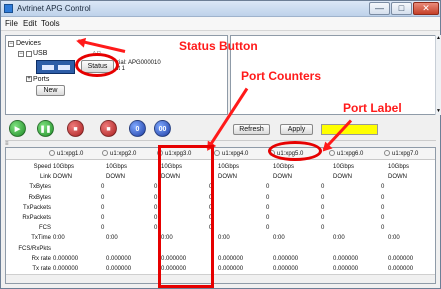 The height and width of the screenshot is (289, 441). What do you see at coordinates (137, 128) in the screenshot?
I see `zero-icon: 0` at bounding box center [137, 128].